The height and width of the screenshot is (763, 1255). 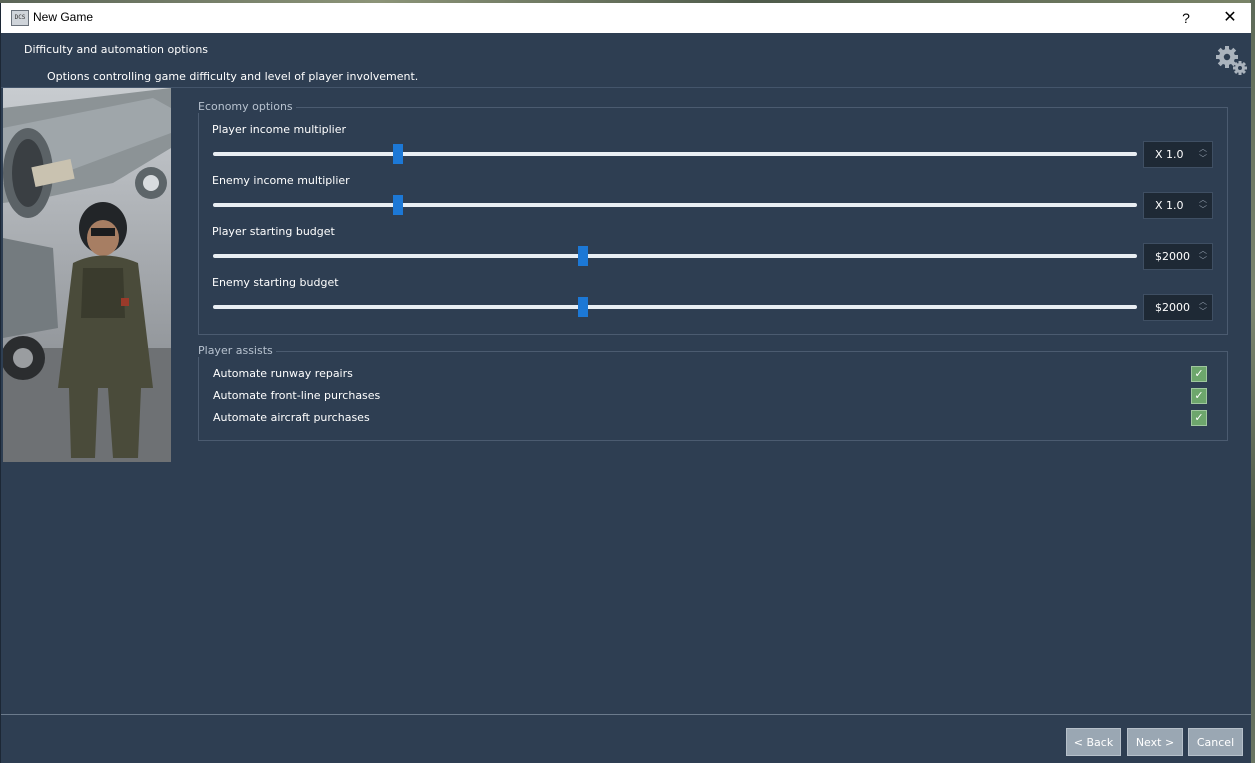 What do you see at coordinates (675, 256) in the screenshot?
I see `player-budget-slider` at bounding box center [675, 256].